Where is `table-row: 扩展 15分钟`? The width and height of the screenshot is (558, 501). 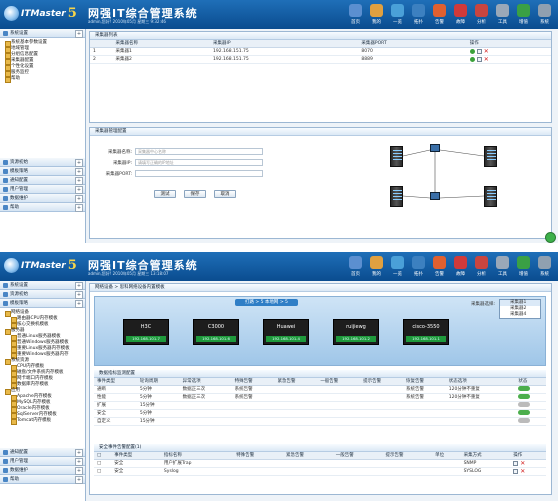 table-row: 扩展 15分钟 is located at coordinates (320, 405).